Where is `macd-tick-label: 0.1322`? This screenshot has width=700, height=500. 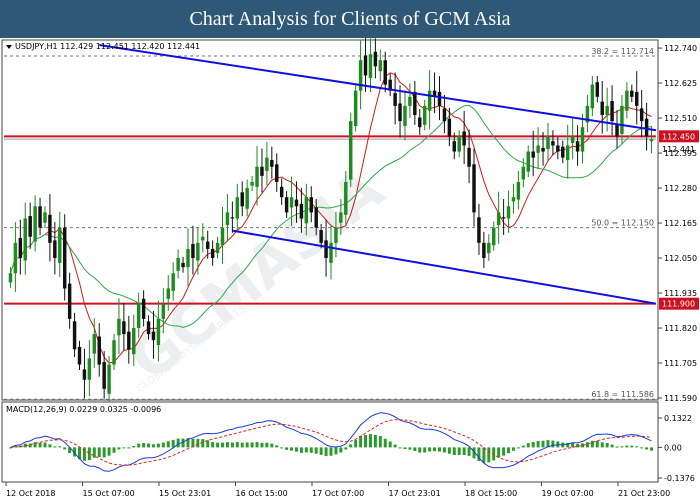 macd-tick-label: 0.1322 is located at coordinates (678, 418).